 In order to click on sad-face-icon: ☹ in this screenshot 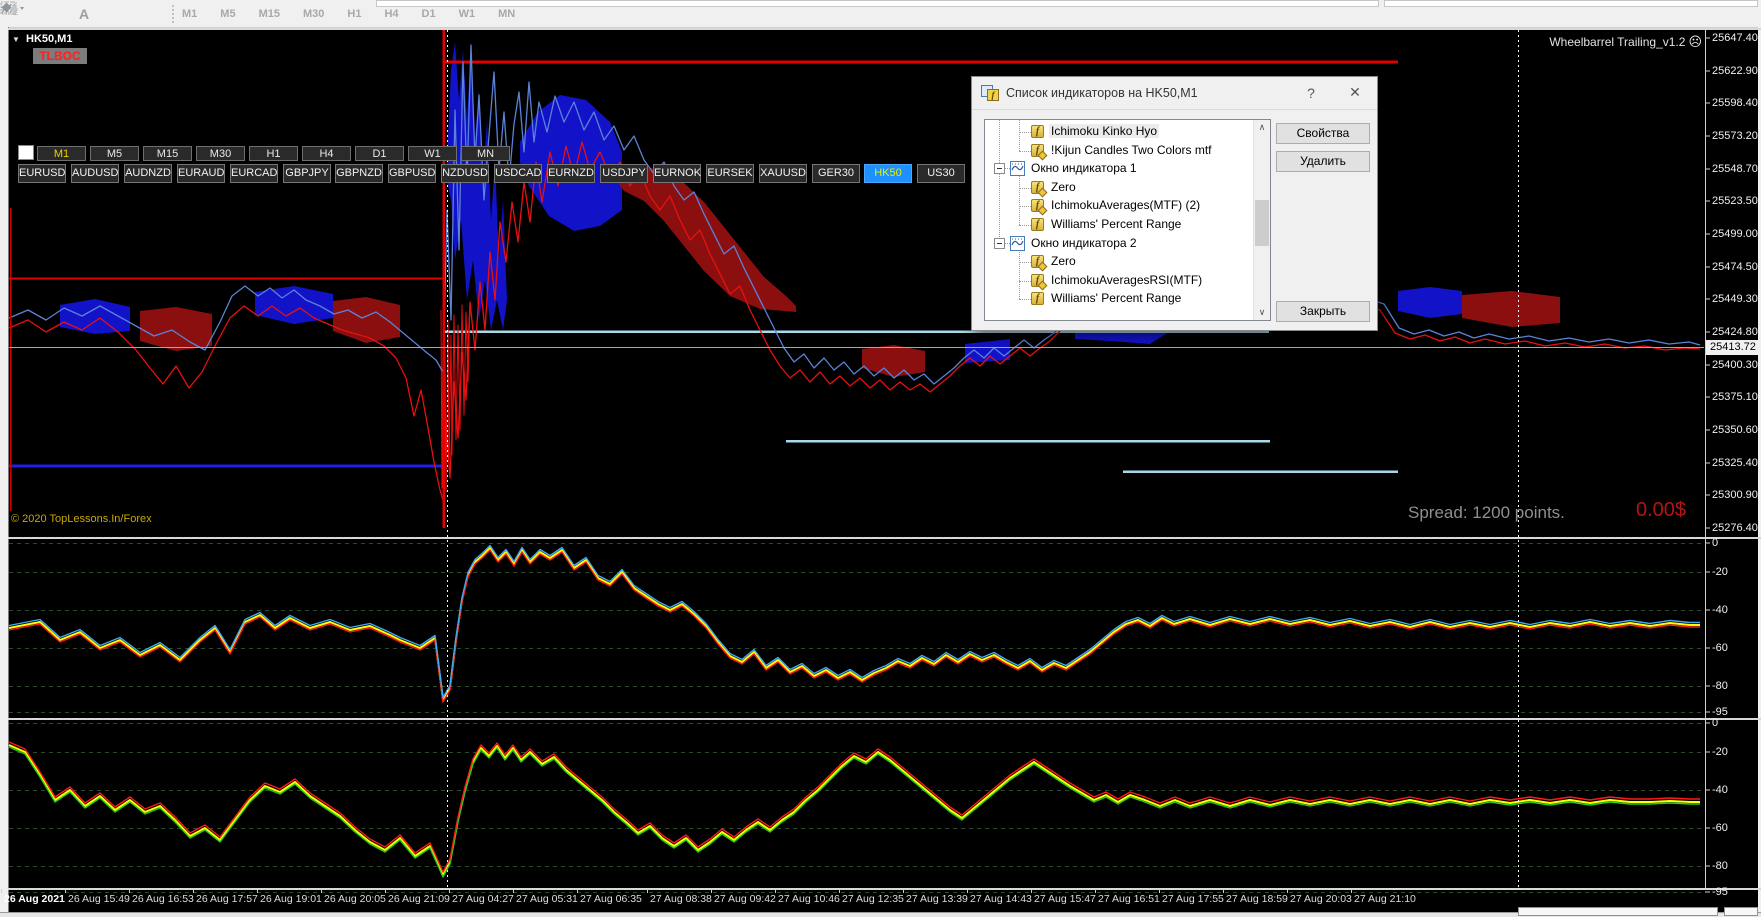, I will do `click(1695, 41)`.